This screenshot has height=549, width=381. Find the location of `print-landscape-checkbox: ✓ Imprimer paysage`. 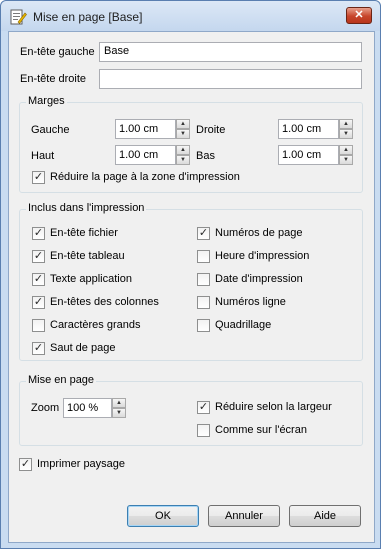

print-landscape-checkbox: ✓ Imprimer paysage is located at coordinates (94, 465).